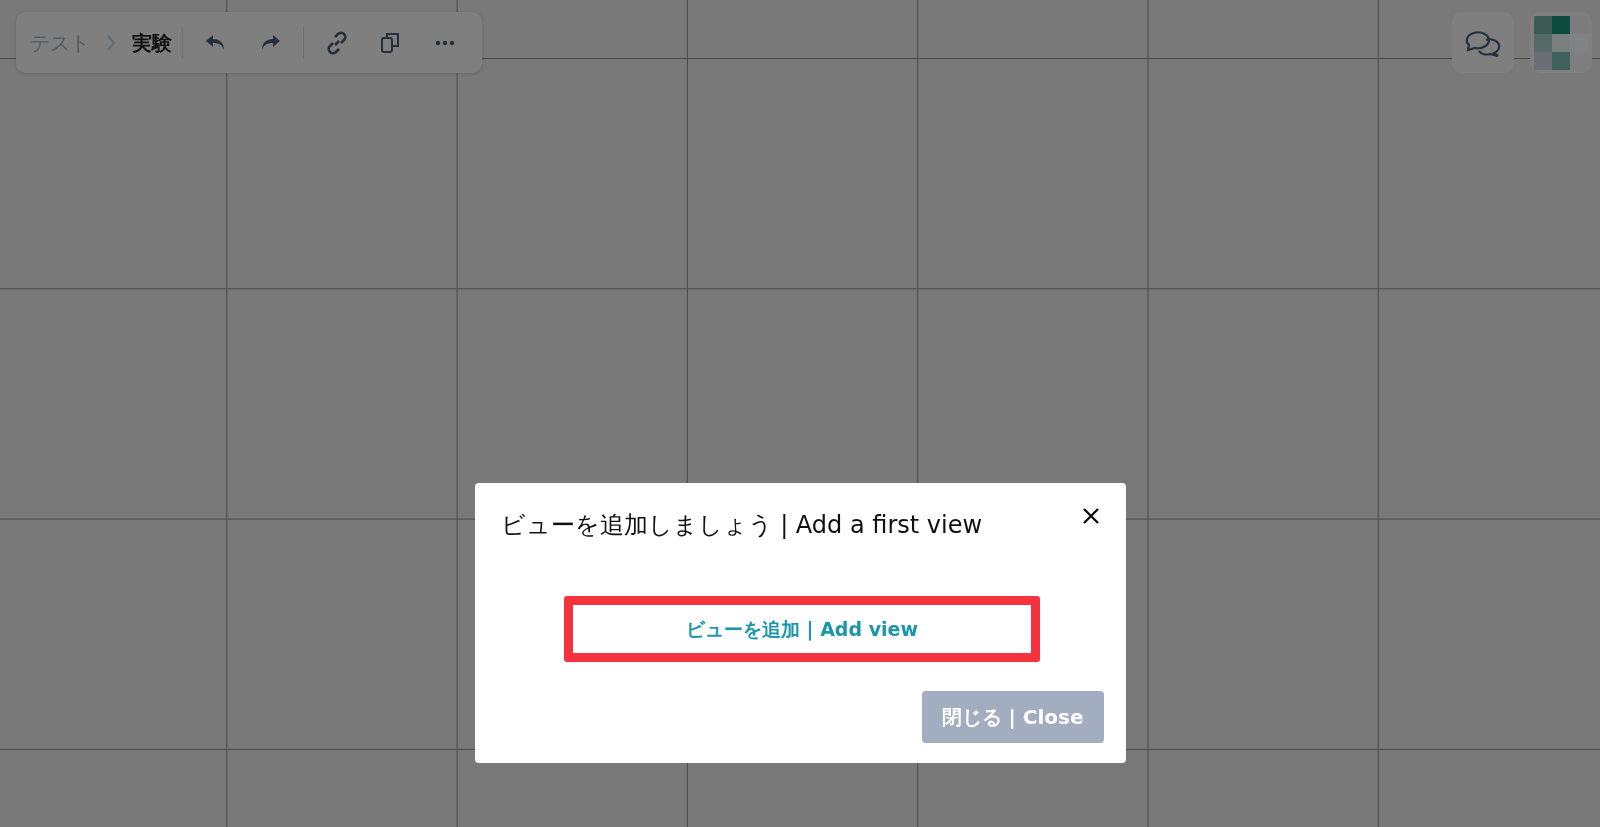 The width and height of the screenshot is (1600, 827). Describe the element at coordinates (152, 42) in the screenshot. I see `breadcrumb-item: 実験` at that location.